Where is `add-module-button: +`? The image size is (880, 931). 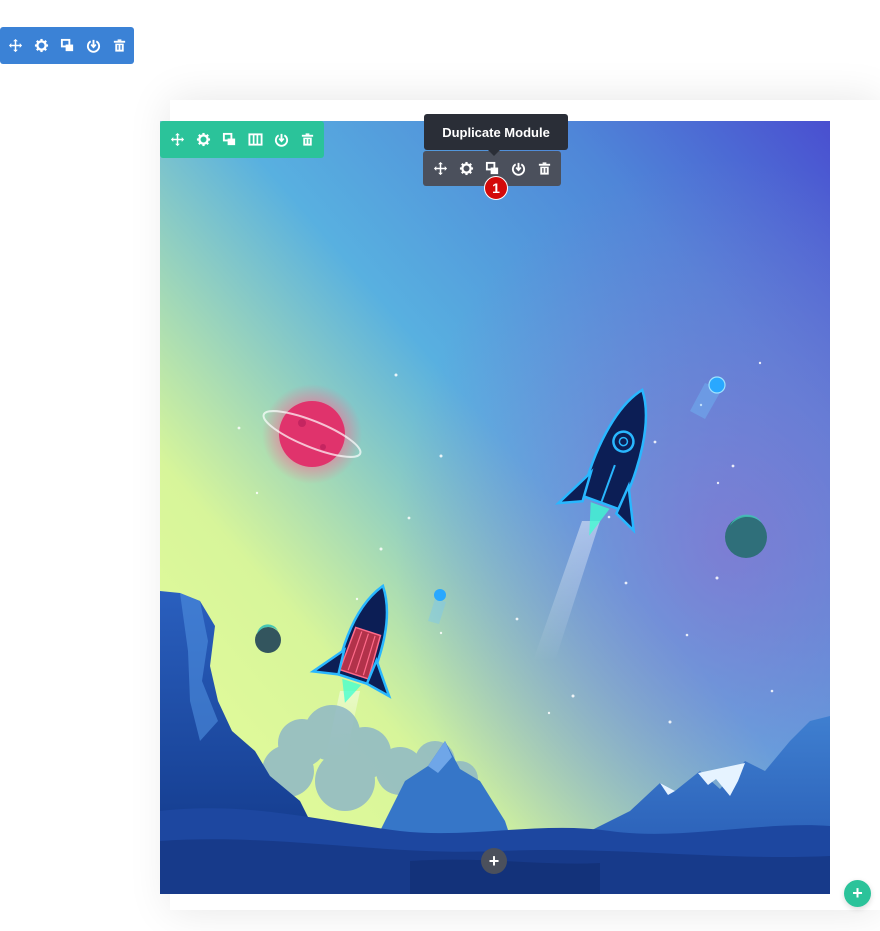
add-module-button: + is located at coordinates (494, 861).